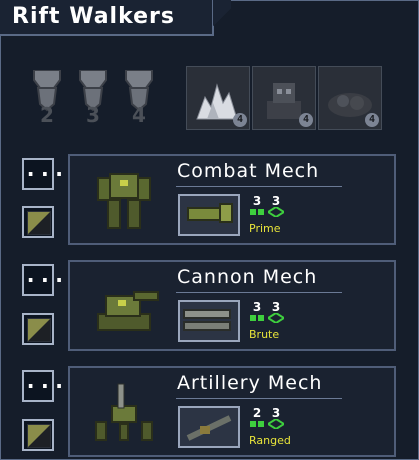 Image resolution: width=419 pixels, height=460 pixels. Describe the element at coordinates (47, 98) in the screenshot. I see `medal-2-icon: 2` at that location.